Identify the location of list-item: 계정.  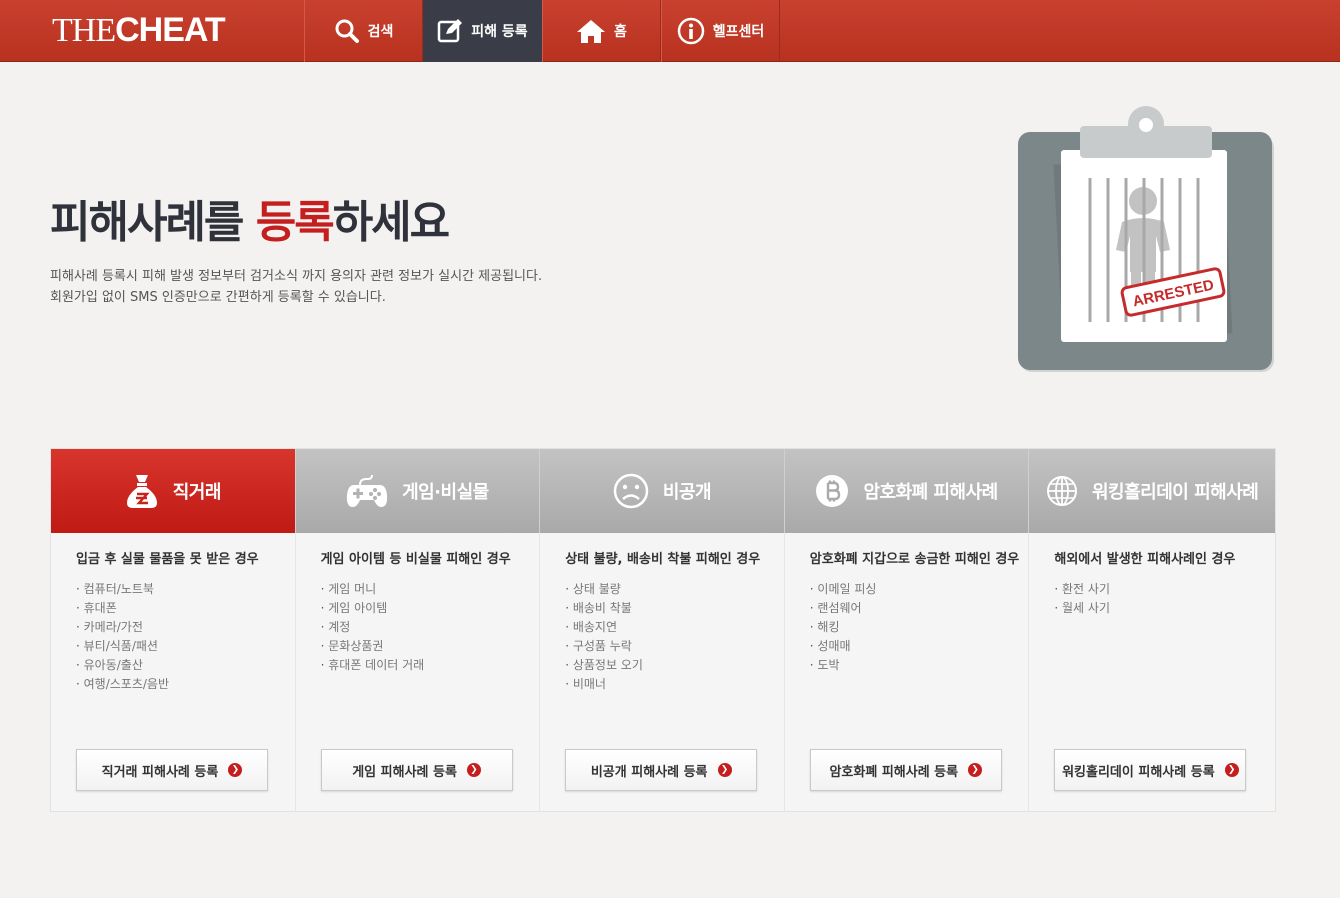
(430, 627).